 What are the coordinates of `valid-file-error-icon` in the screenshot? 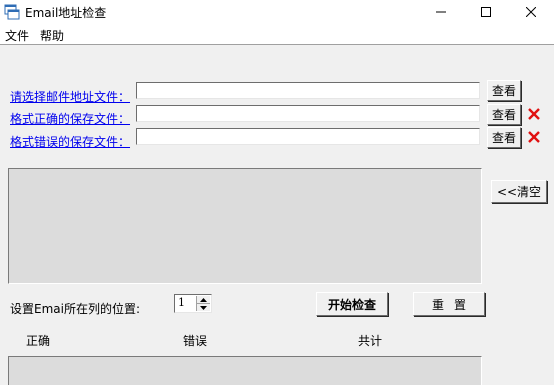 It's located at (534, 114).